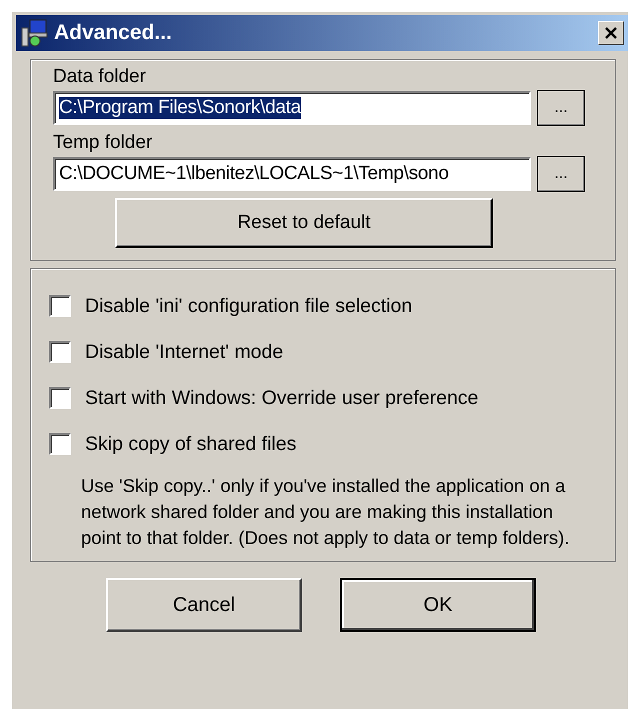 The width and height of the screenshot is (630, 709). Describe the element at coordinates (190, 444) in the screenshot. I see `checkbox-label: Skip copy of shared files` at that location.